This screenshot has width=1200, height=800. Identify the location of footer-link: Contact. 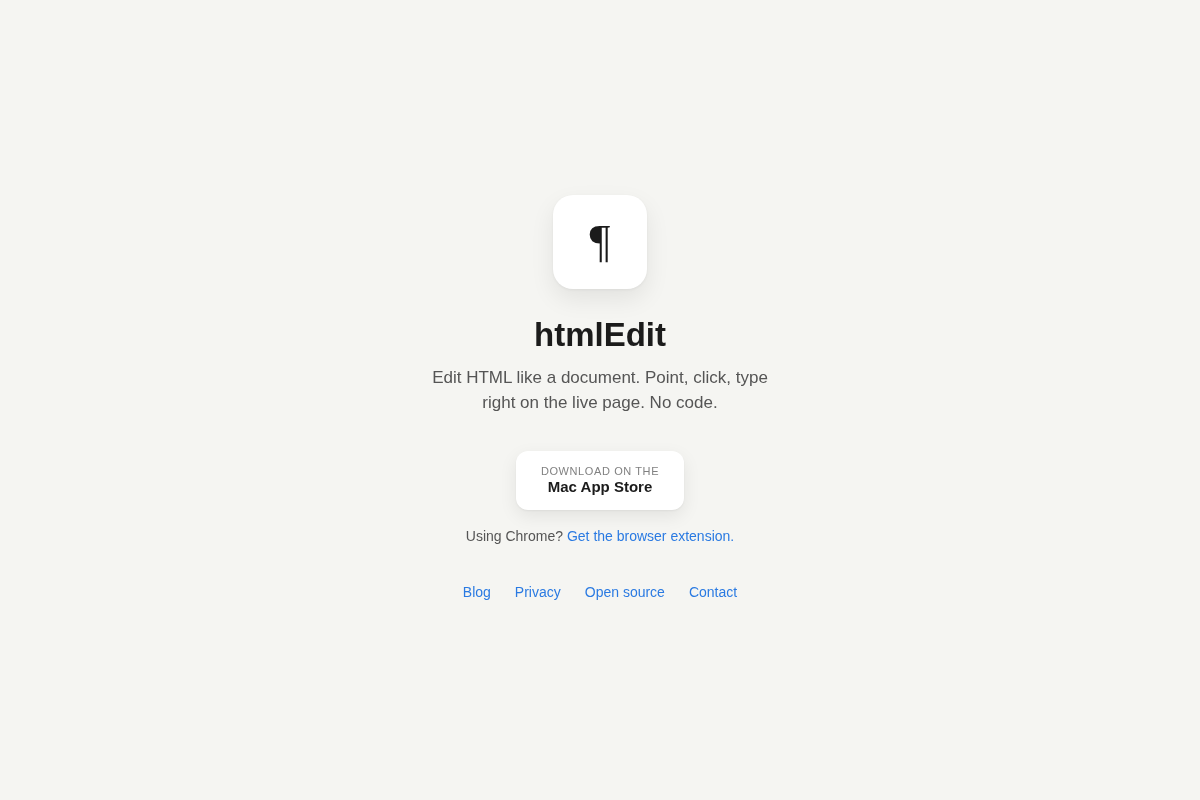
(713, 591).